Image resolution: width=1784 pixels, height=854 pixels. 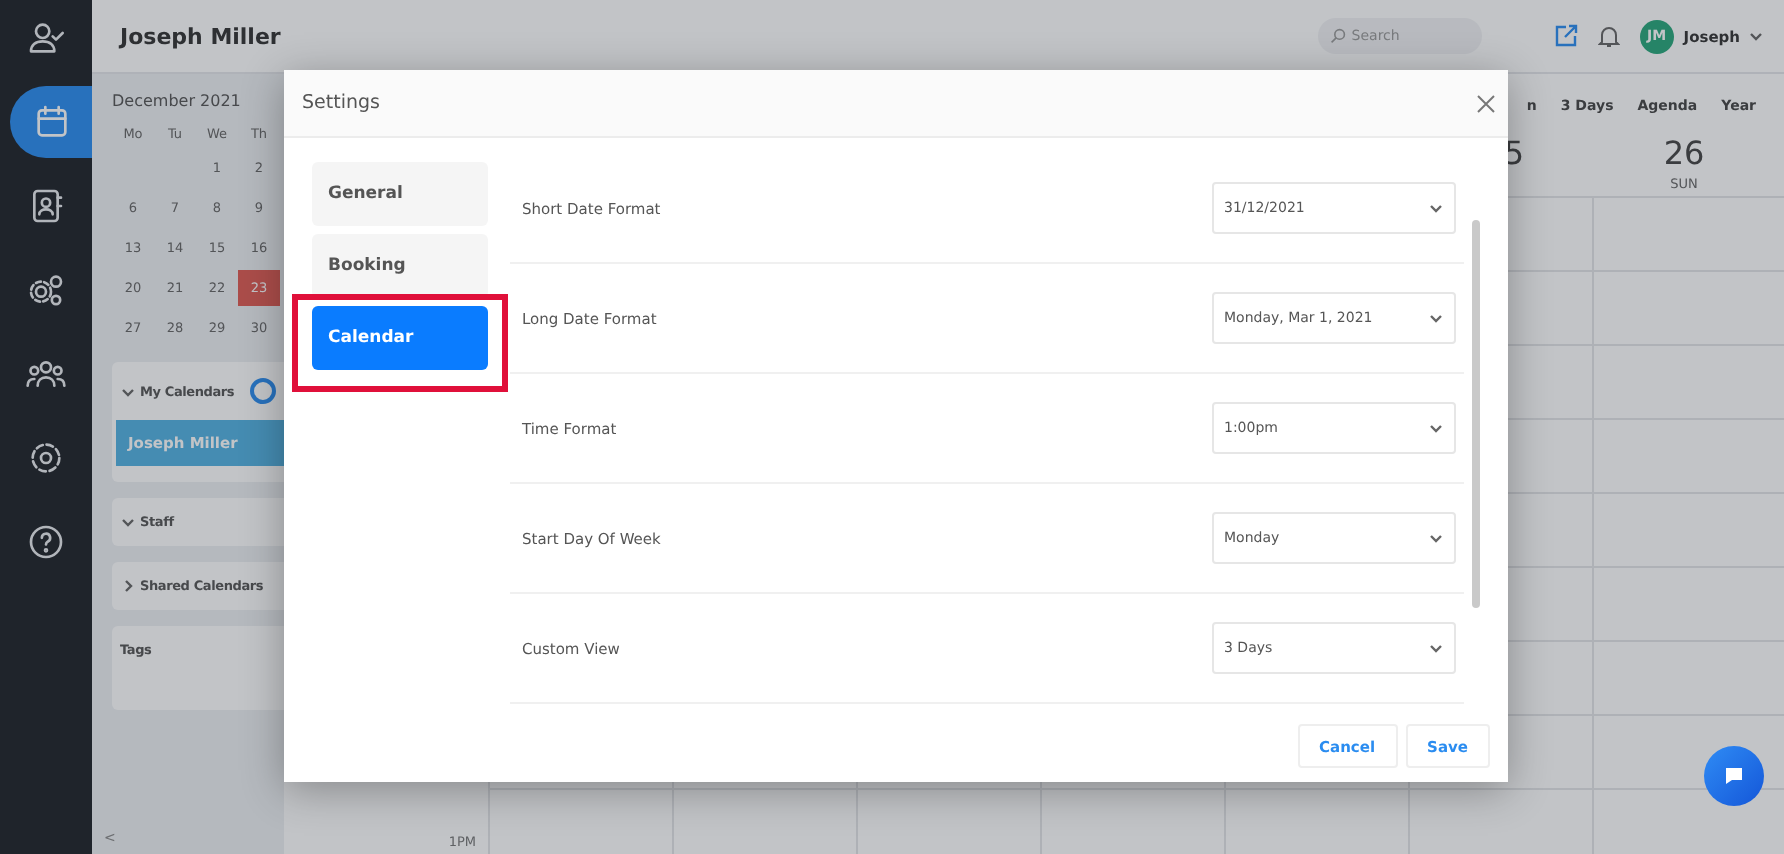 I want to click on gears-icon, so click(x=46, y=290).